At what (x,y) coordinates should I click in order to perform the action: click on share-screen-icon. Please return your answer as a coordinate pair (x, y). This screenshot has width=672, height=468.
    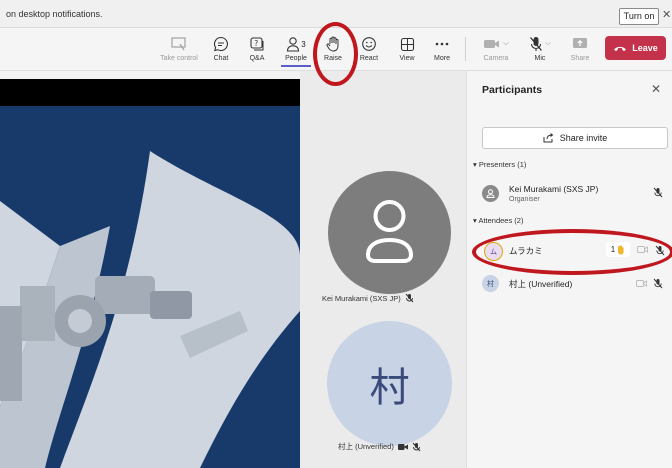
    Looking at the image, I should click on (580, 44).